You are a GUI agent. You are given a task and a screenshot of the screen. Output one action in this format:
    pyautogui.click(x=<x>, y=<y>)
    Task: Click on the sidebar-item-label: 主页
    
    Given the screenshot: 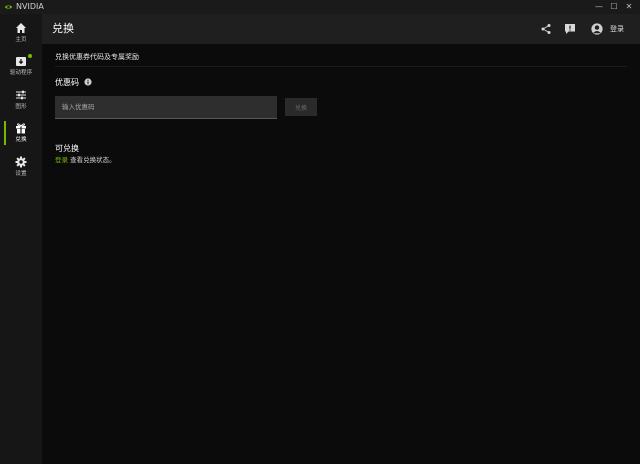 What is the action you would take?
    pyautogui.click(x=21, y=40)
    